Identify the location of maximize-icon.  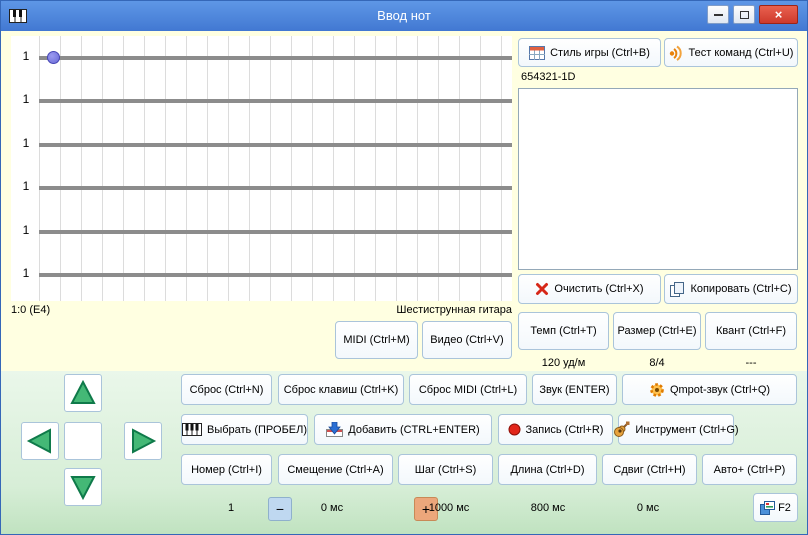
(744, 14).